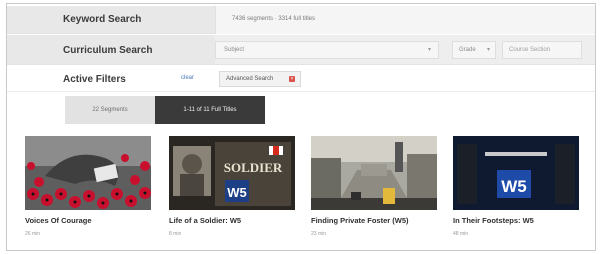 Image resolution: width=603 pixels, height=254 pixels. What do you see at coordinates (250, 79) in the screenshot?
I see `active-filter-chip-label: Advanced Search` at bounding box center [250, 79].